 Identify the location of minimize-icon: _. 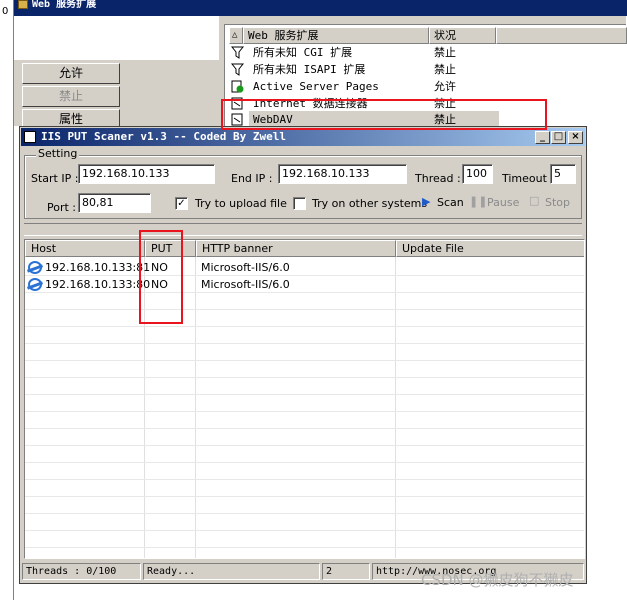
(542, 137).